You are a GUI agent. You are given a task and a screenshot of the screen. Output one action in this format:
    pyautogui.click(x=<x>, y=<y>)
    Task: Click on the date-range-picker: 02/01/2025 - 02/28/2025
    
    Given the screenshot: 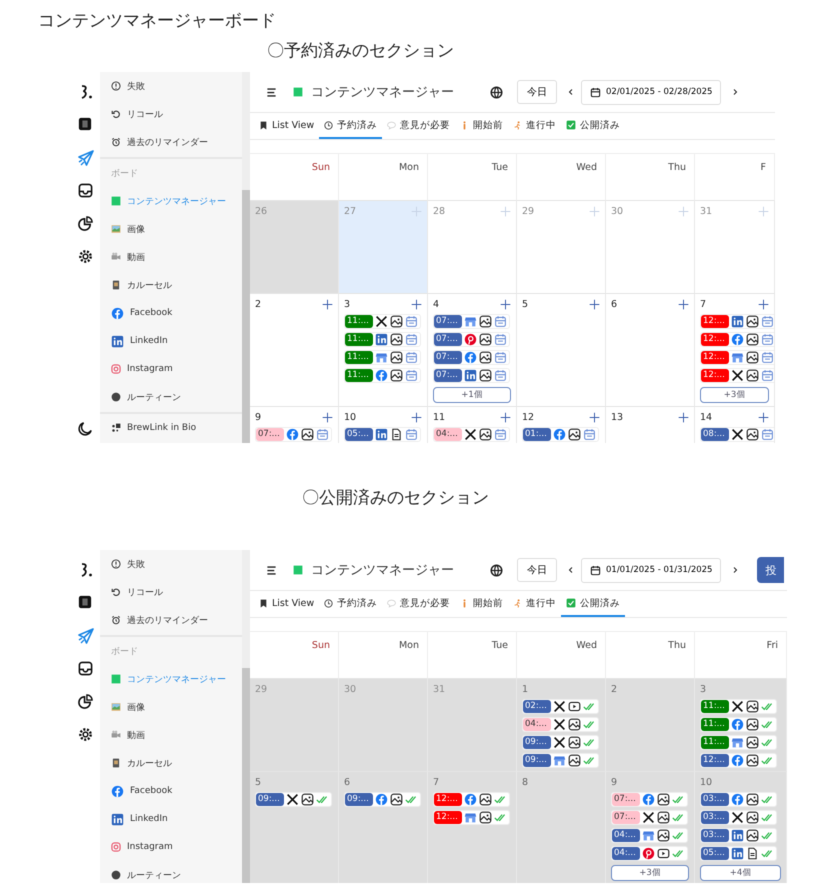 What is the action you would take?
    pyautogui.click(x=651, y=92)
    